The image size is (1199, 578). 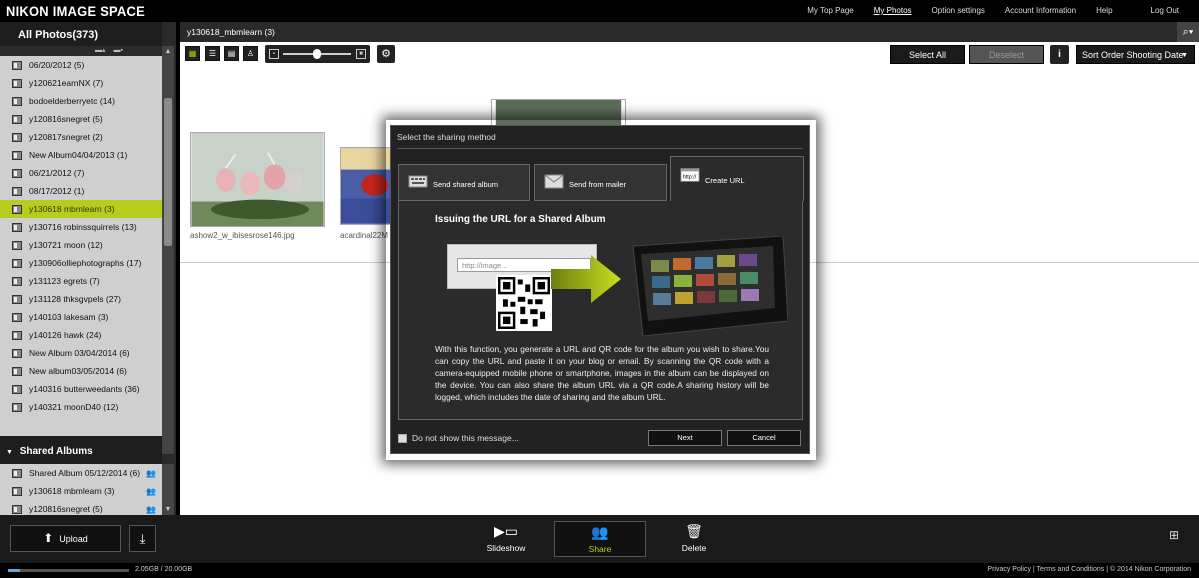 I want to click on photo-thumbnail: ashow2_w_ibisesrose146.jpg, so click(x=258, y=187).